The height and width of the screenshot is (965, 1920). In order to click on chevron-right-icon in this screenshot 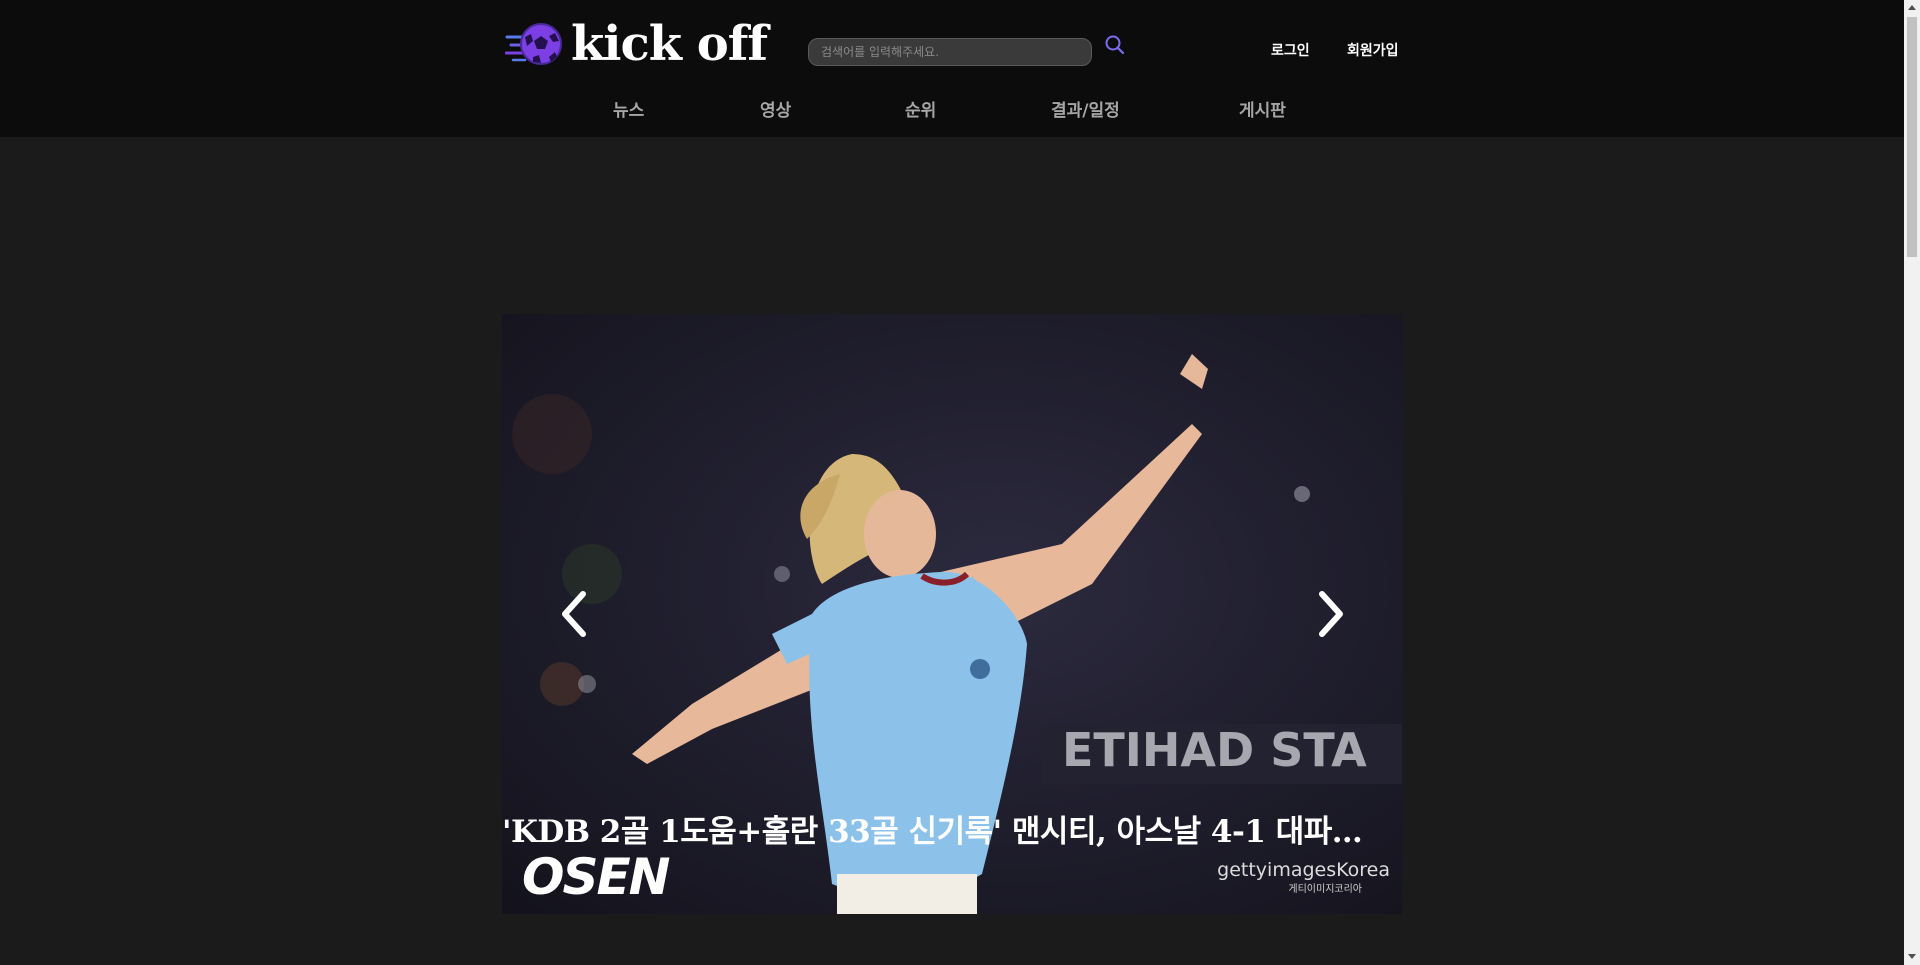, I will do `click(1330, 614)`.